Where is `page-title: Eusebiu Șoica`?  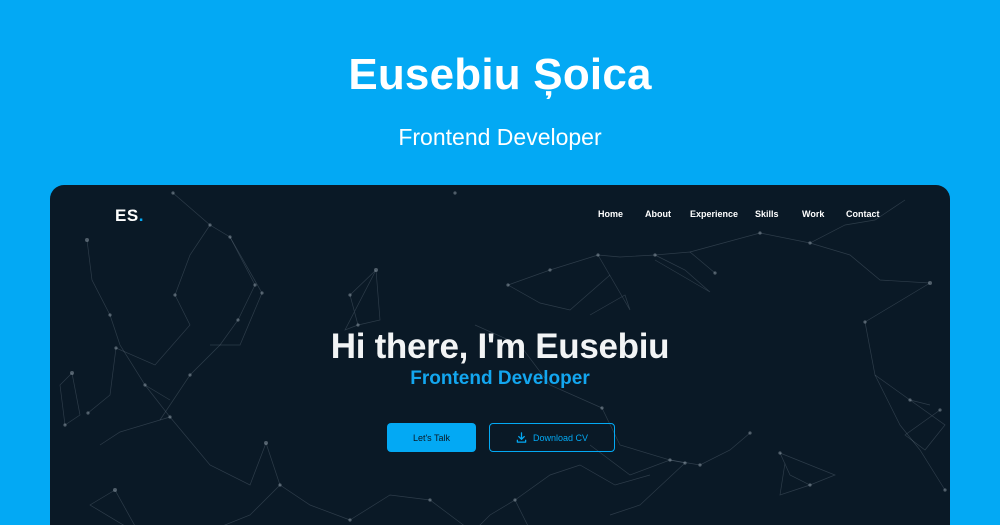
page-title: Eusebiu Șoica is located at coordinates (500, 74).